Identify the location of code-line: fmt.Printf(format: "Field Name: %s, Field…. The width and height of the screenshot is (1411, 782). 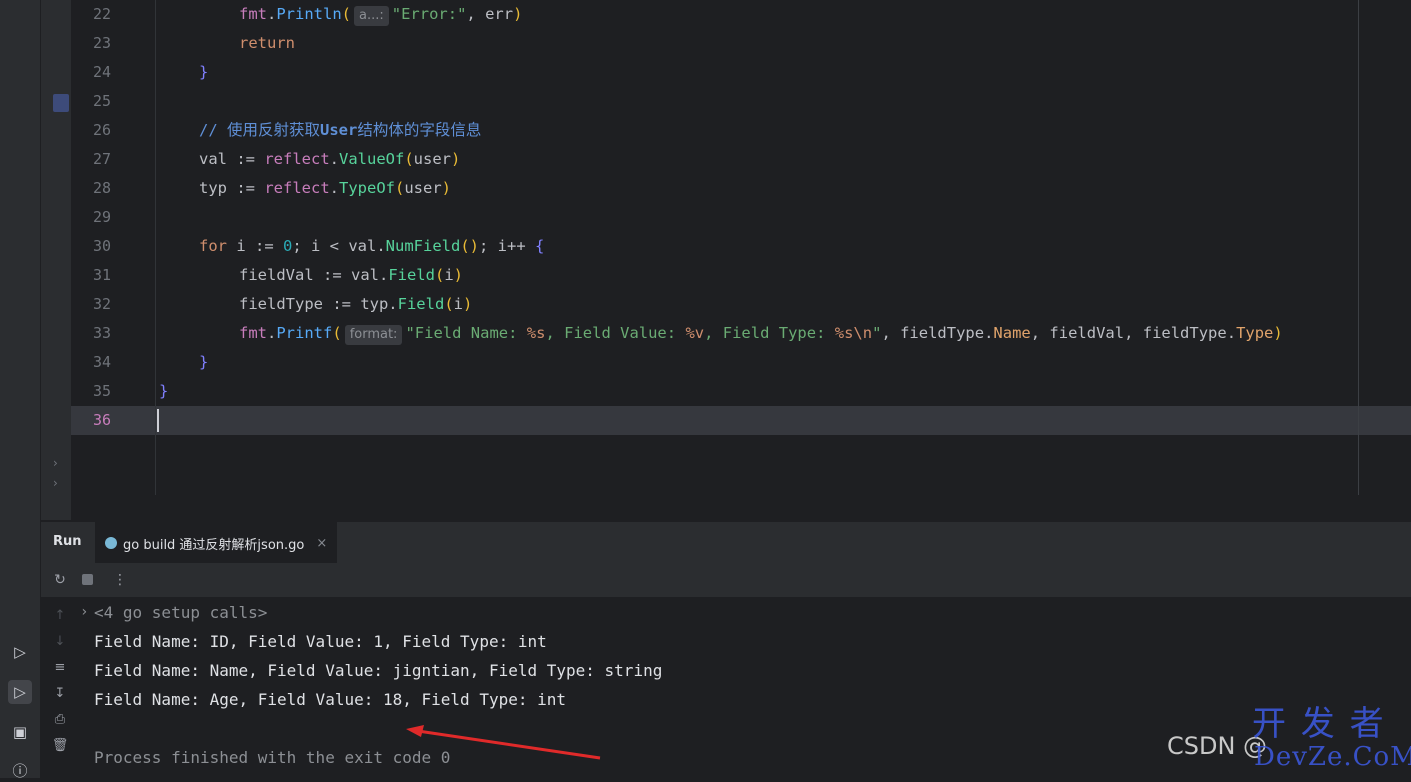
(783, 333).